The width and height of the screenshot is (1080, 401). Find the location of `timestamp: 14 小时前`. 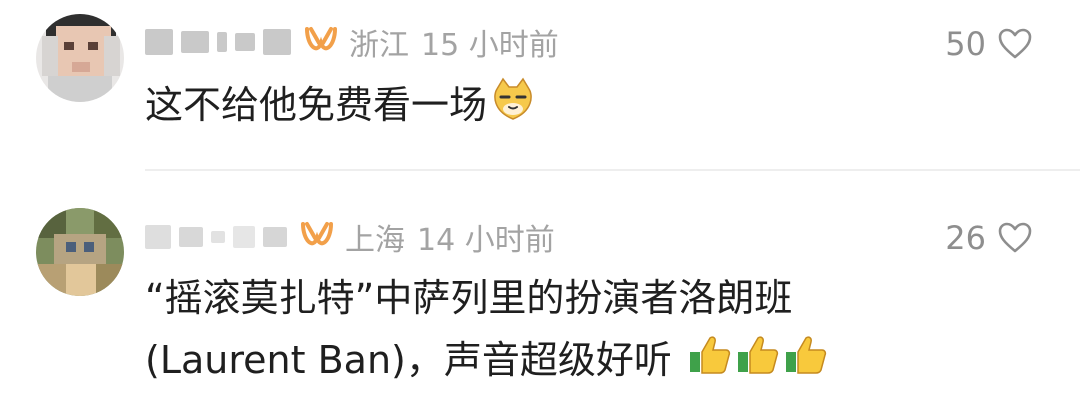

timestamp: 14 小时前 is located at coordinates (486, 240).